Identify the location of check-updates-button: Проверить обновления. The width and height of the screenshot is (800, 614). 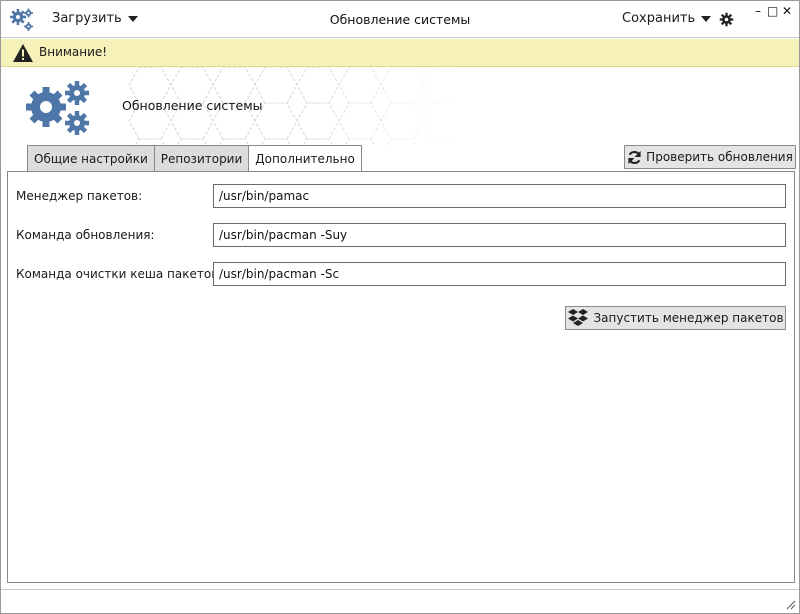
(710, 157).